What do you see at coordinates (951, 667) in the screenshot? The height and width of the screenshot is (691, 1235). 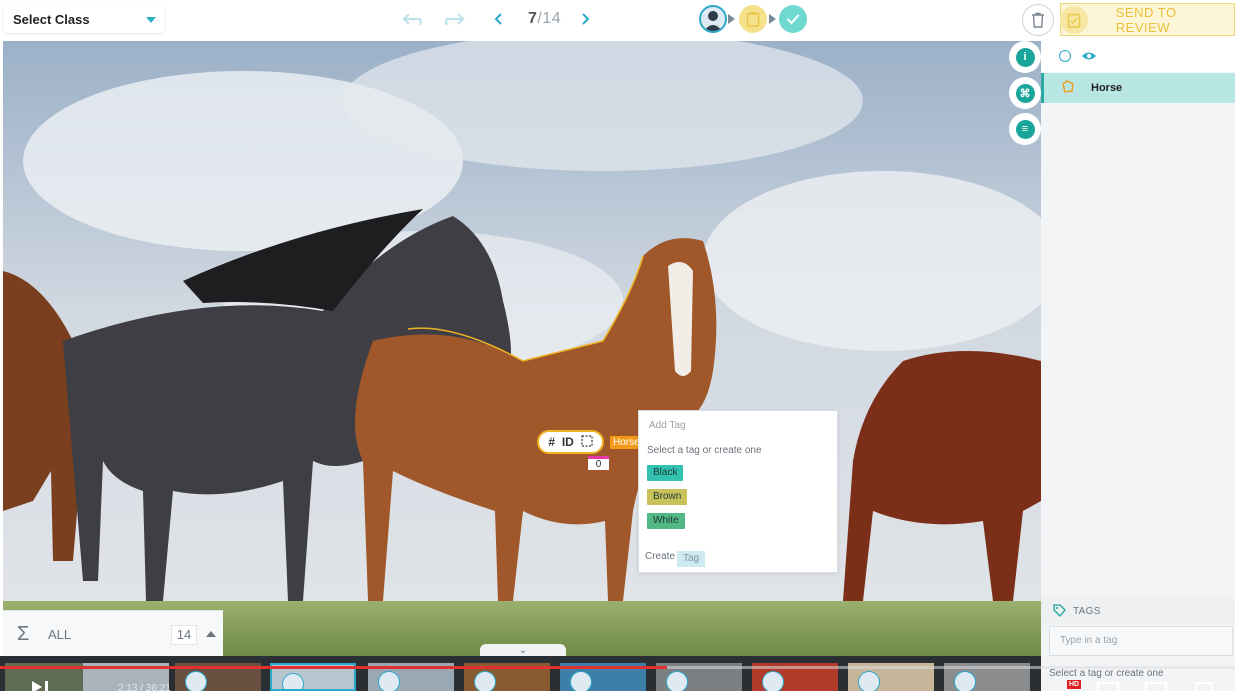 I see `video-progress-remaining` at bounding box center [951, 667].